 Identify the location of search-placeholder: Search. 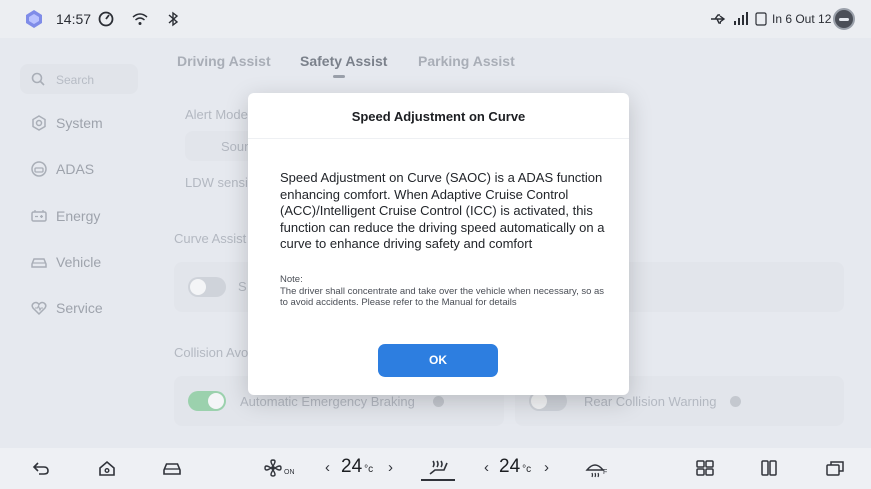
(75, 80).